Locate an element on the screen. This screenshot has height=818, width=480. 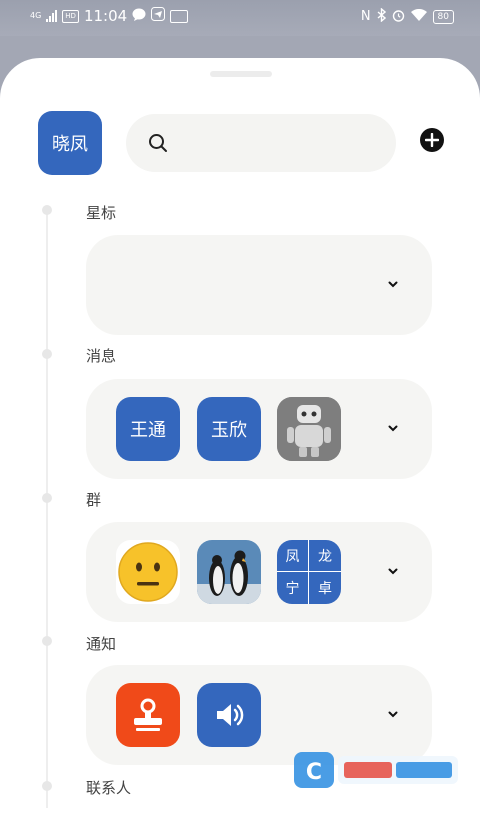
group-char: 凤 is located at coordinates (293, 556).